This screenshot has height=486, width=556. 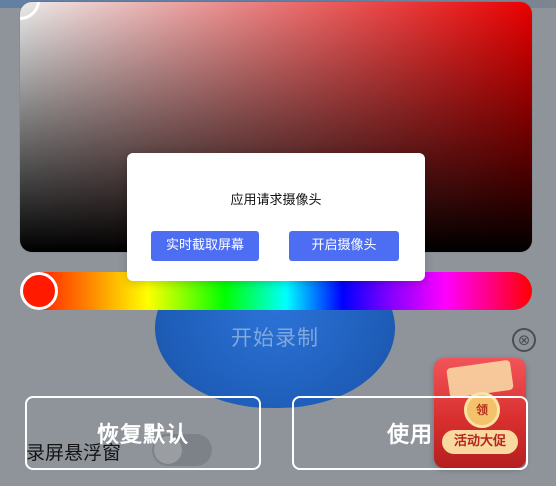 What do you see at coordinates (39, 291) in the screenshot?
I see `hue-slider-handle` at bounding box center [39, 291].